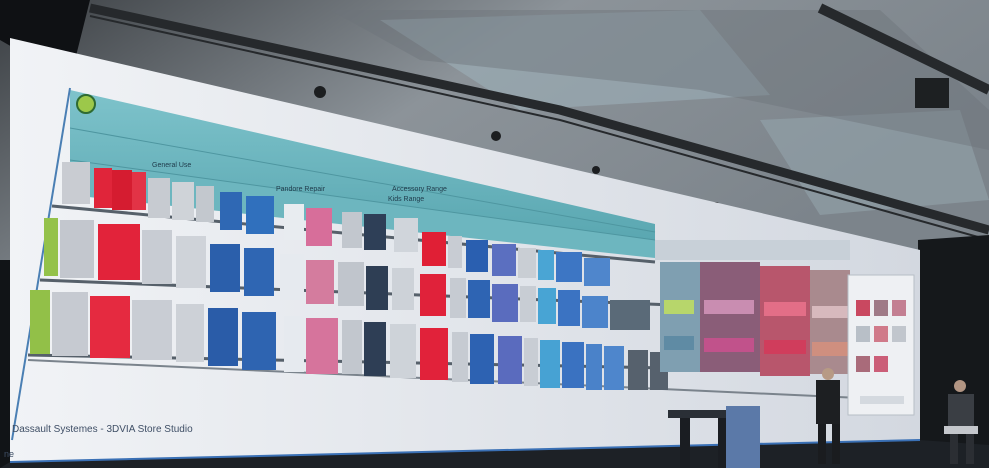  I want to click on screen-caption: Dassault Systemes - 3DVIA Store Studio, so click(102, 429).